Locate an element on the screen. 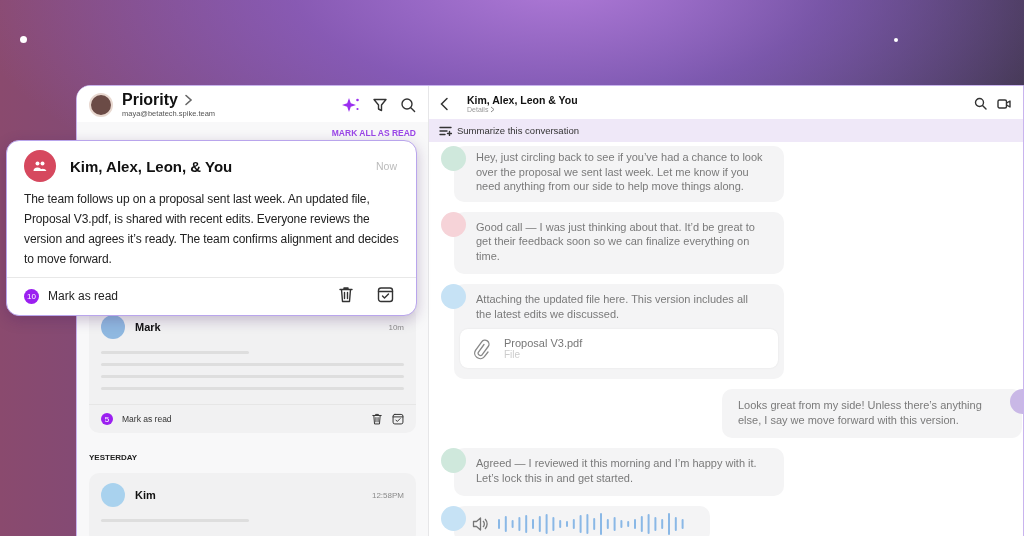  inbox-title: Priority is located at coordinates (150, 100).